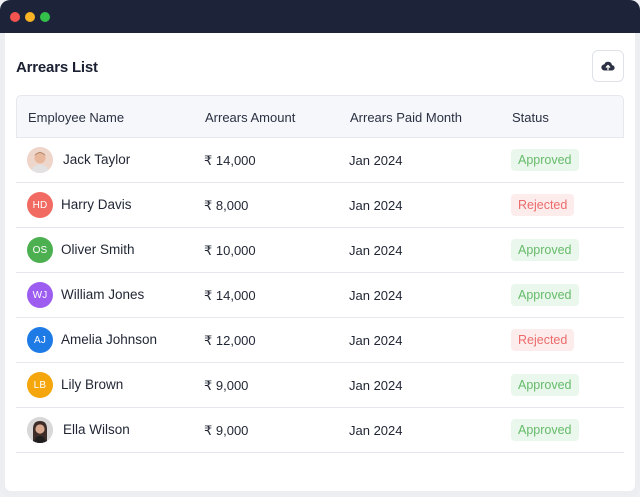  What do you see at coordinates (320, 430) in the screenshot?
I see `table-row: Ella Wilson ₹ 9,000 Jan 2024 Approved` at bounding box center [320, 430].